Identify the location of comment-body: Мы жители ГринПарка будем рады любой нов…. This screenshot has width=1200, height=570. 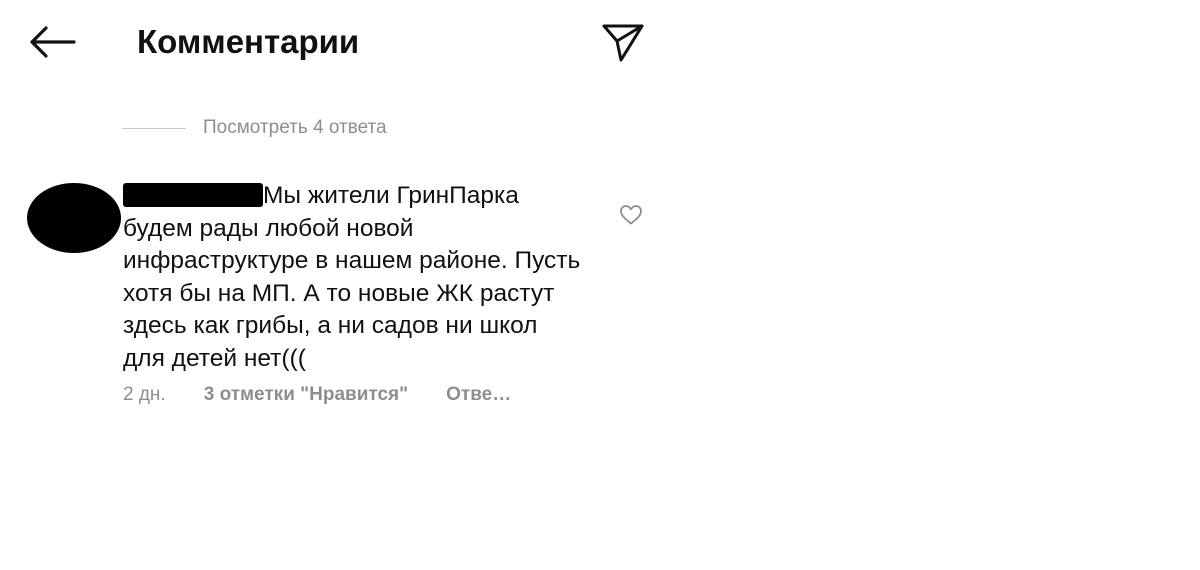
(353, 277).